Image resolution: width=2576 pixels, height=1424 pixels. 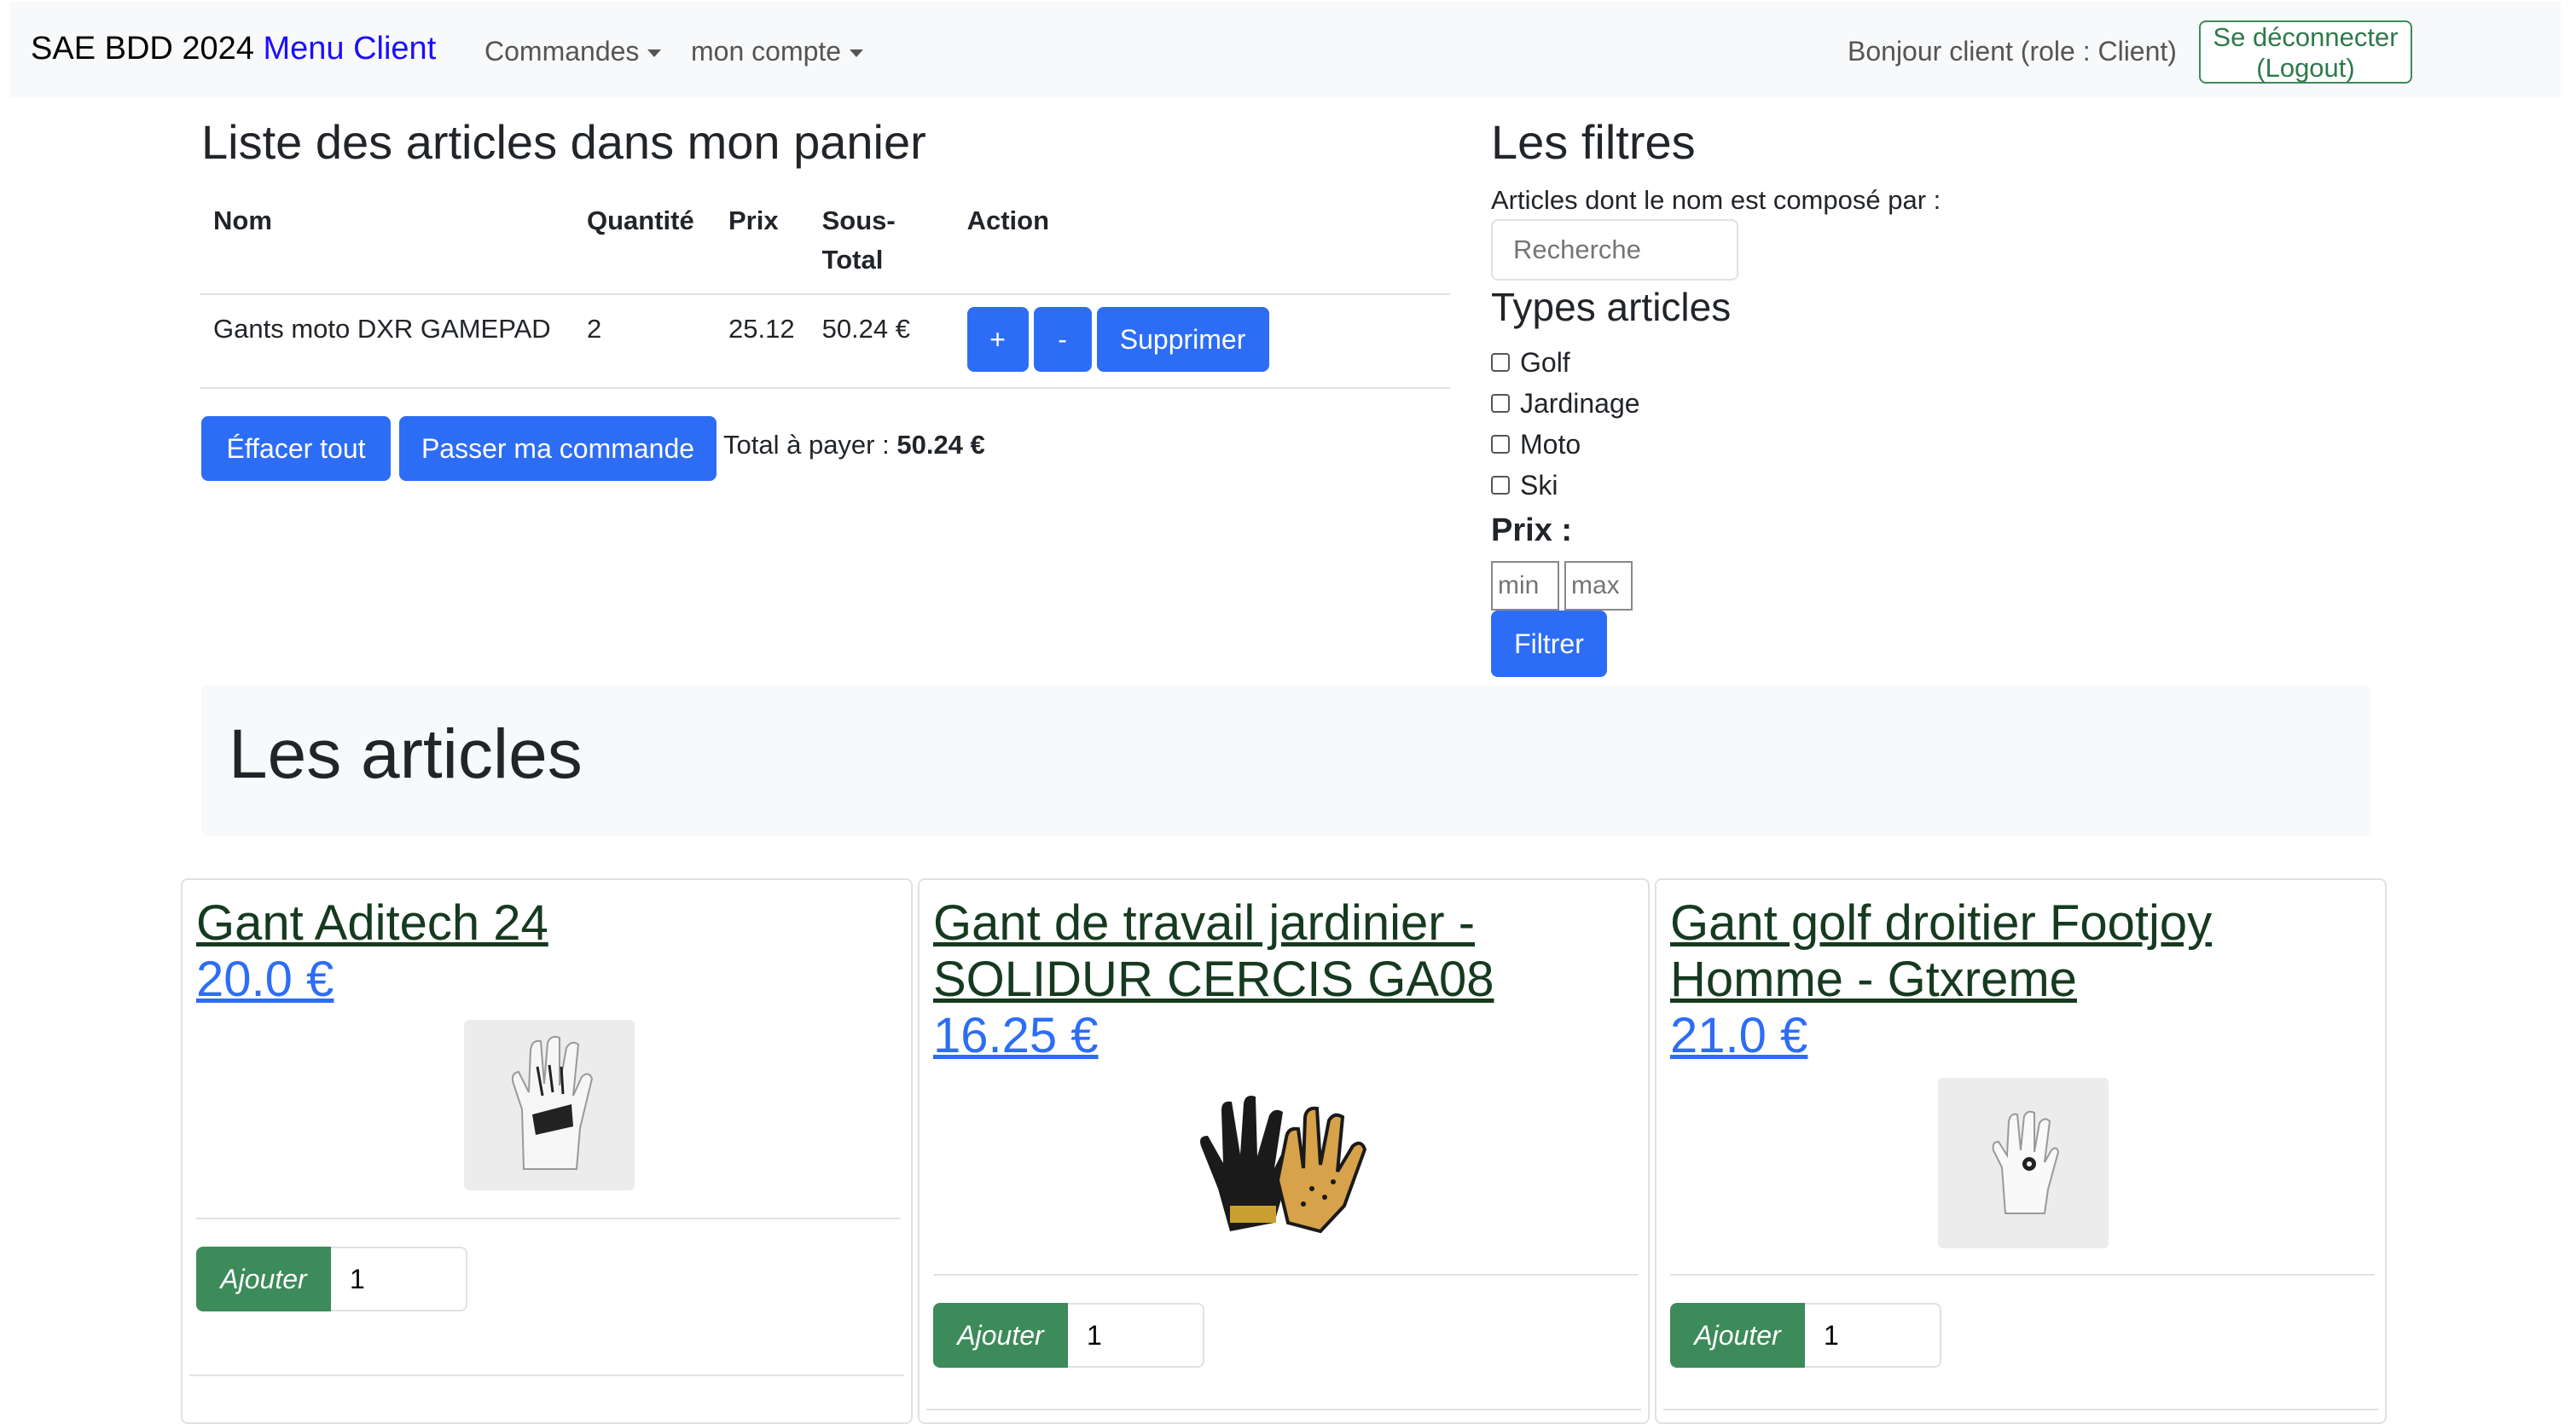 I want to click on price-max-input, so click(x=1598, y=586).